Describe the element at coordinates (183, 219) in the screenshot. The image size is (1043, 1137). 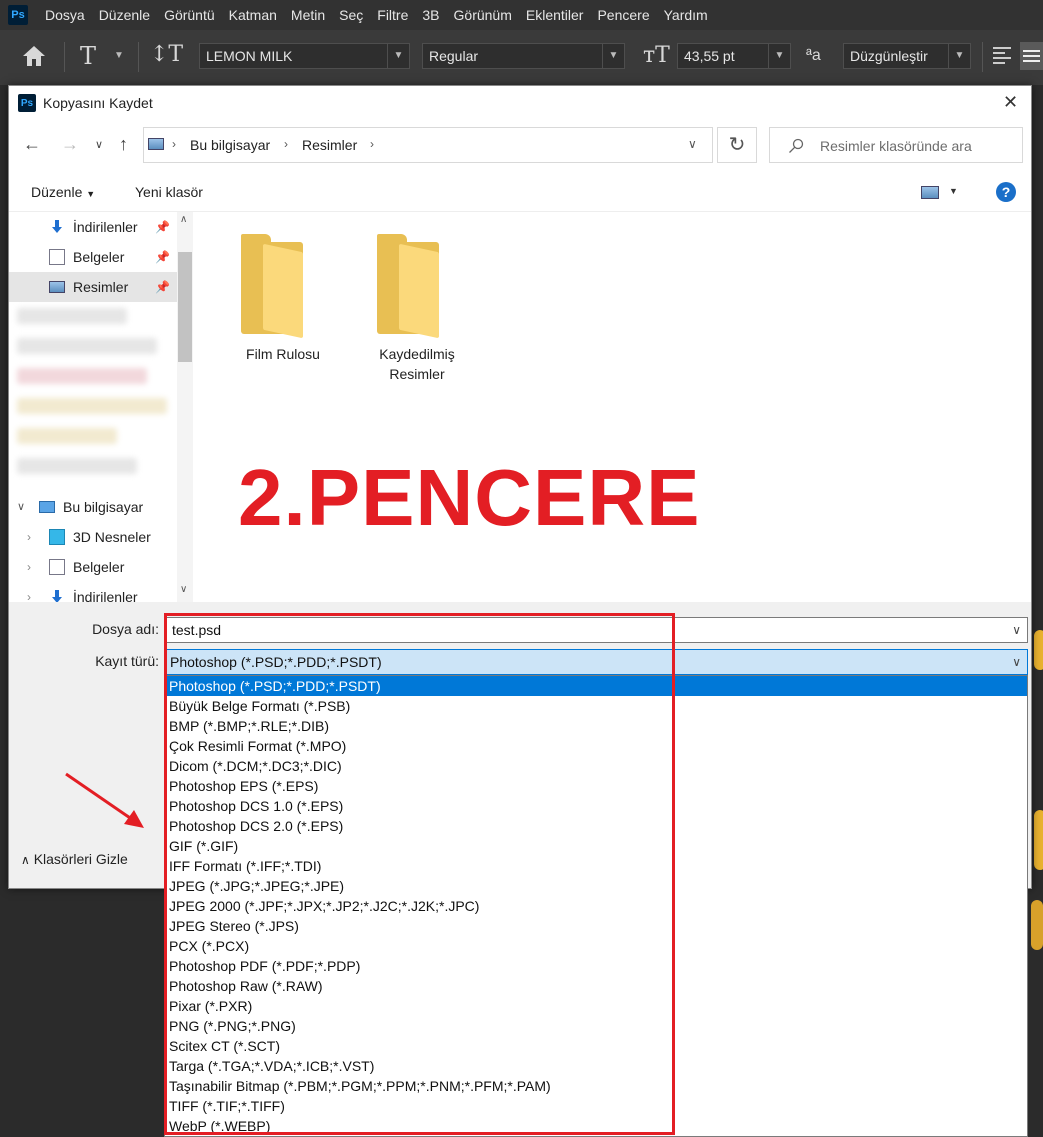
I see `scroll-up-icon: ∧` at that location.